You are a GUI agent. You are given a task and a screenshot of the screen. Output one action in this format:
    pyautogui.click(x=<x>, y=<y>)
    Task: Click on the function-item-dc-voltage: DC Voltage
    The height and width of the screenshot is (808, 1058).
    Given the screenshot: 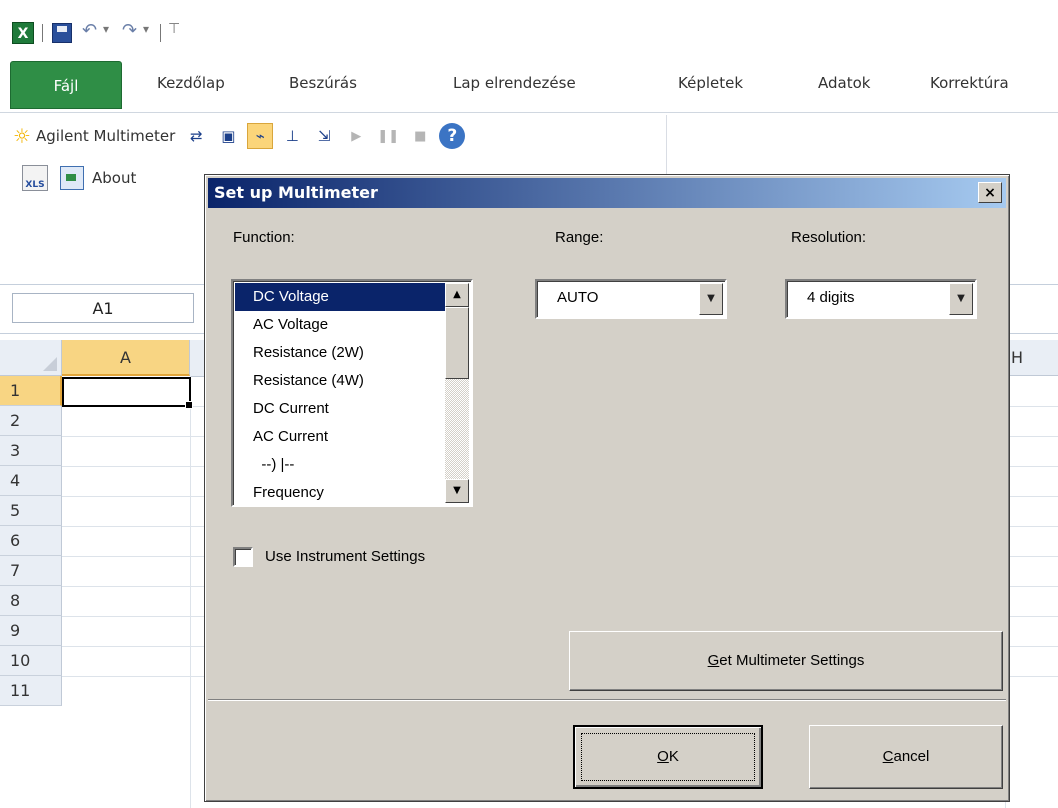 What is the action you would take?
    pyautogui.click(x=341, y=297)
    